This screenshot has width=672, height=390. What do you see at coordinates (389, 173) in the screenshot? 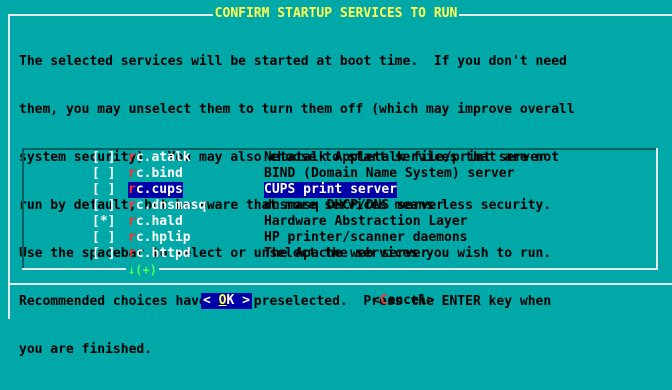
I see `service-description: BIND (Domain Name System) server` at bounding box center [389, 173].